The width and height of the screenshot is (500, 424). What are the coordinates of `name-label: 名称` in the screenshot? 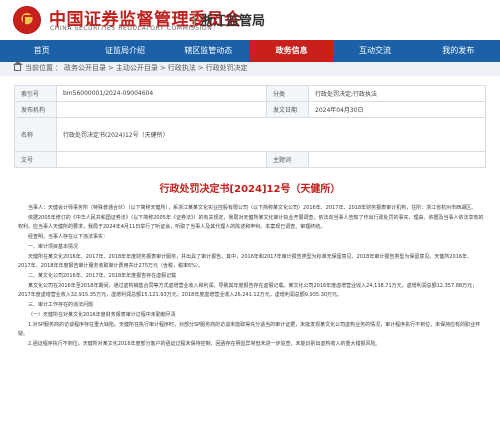 It's located at (35, 134).